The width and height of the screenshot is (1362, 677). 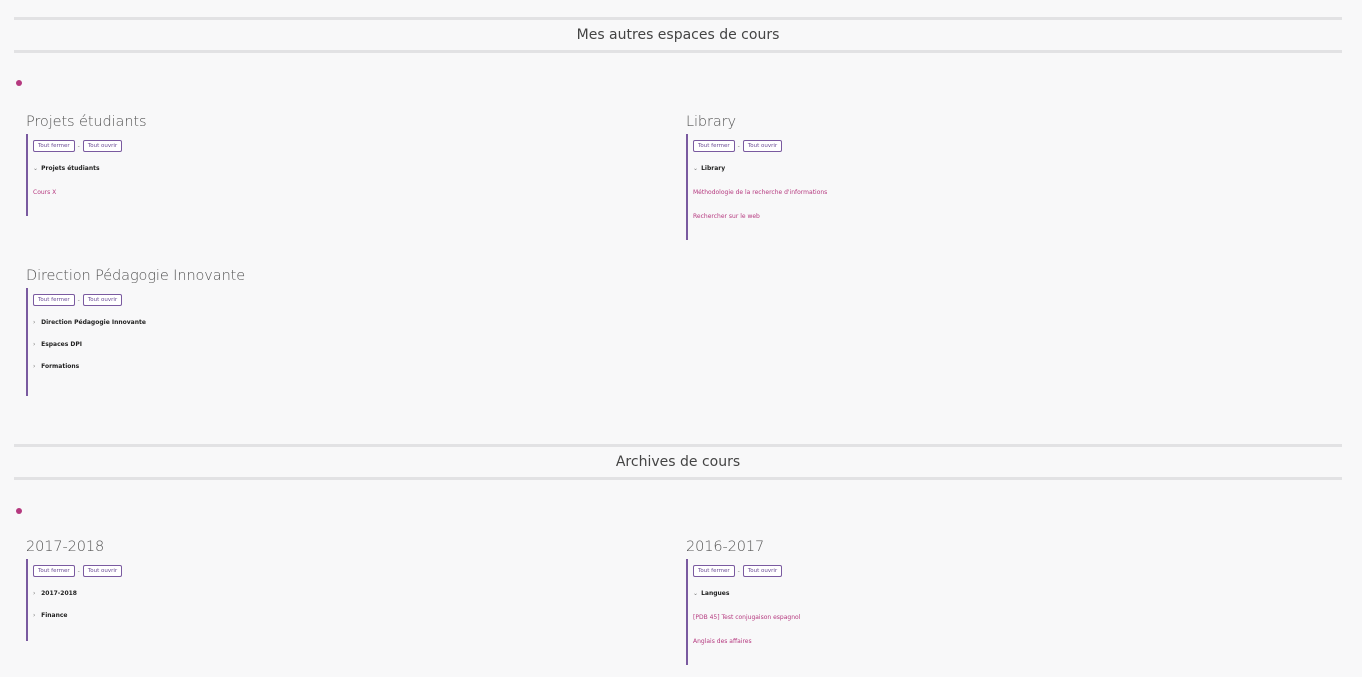 What do you see at coordinates (989, 217) in the screenshot?
I see `course-link: Rechercher sur le web` at bounding box center [989, 217].